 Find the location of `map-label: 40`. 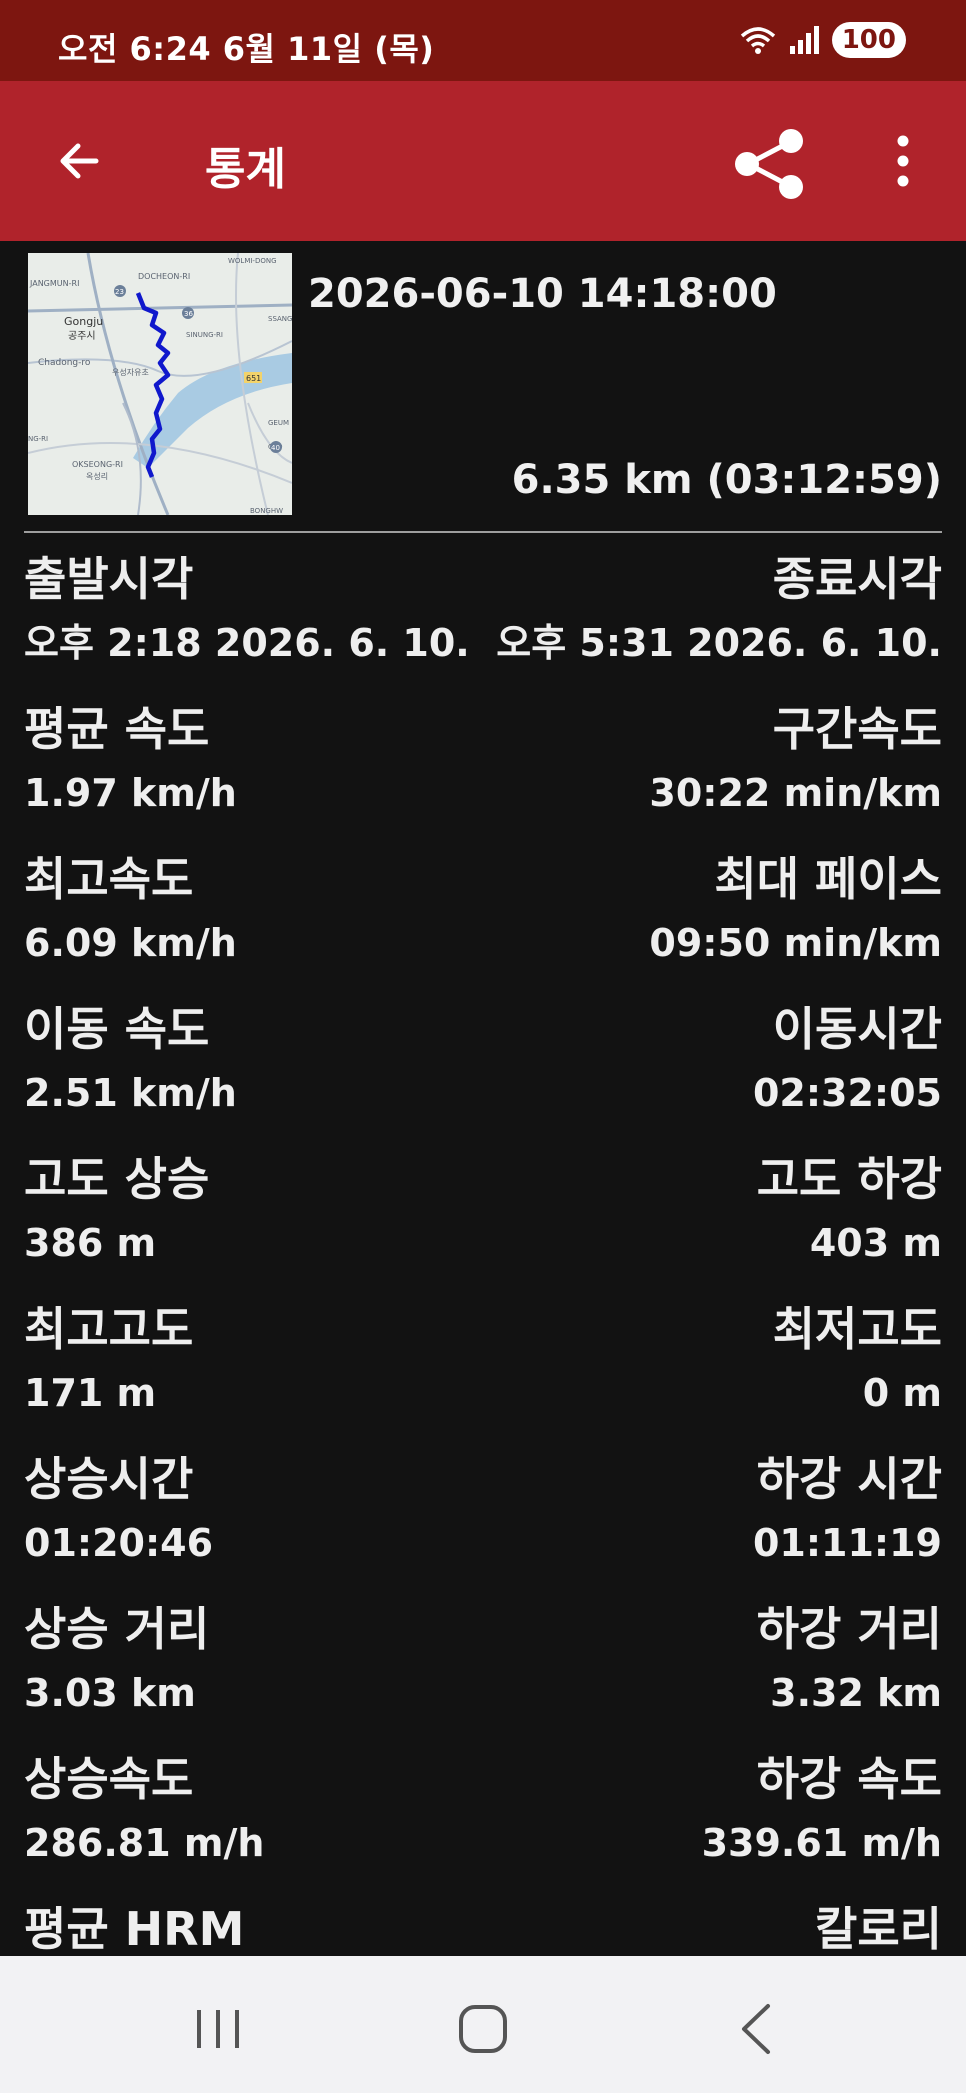

map-label: 40 is located at coordinates (275, 448).